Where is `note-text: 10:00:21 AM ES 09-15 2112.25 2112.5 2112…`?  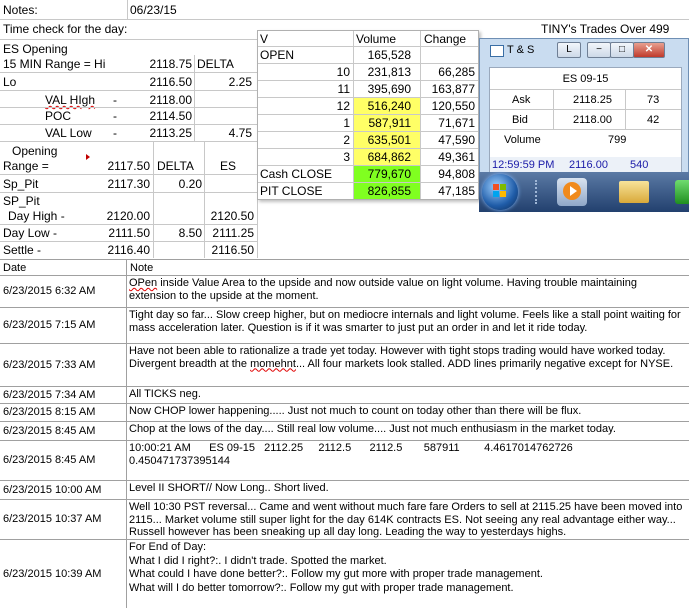
note-text: 10:00:21 AM ES 09-15 2112.25 2112.5 2112… is located at coordinates (407, 460).